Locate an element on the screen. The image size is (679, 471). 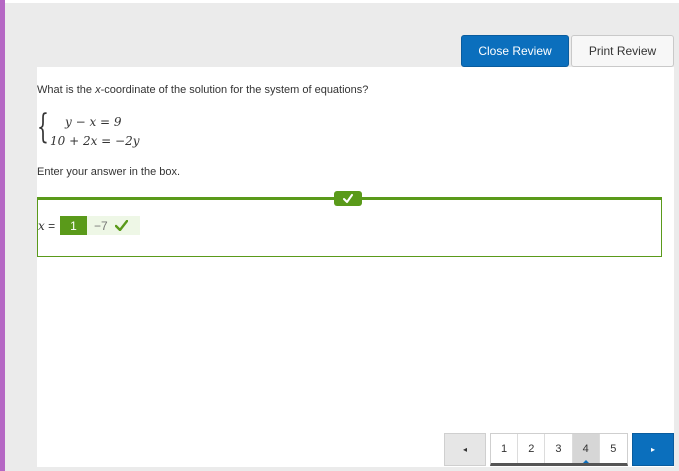
close-review-button: Close Review is located at coordinates (515, 51).